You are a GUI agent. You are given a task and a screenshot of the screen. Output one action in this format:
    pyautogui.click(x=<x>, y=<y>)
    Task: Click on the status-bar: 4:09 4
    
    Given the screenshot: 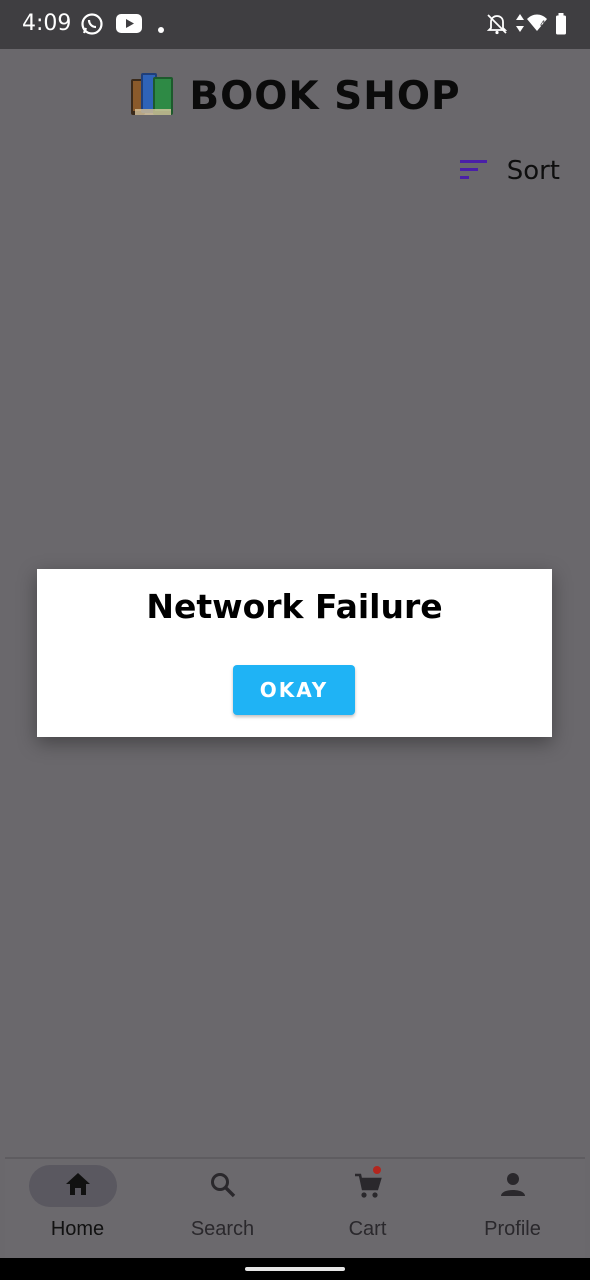 What is the action you would take?
    pyautogui.click(x=295, y=24)
    